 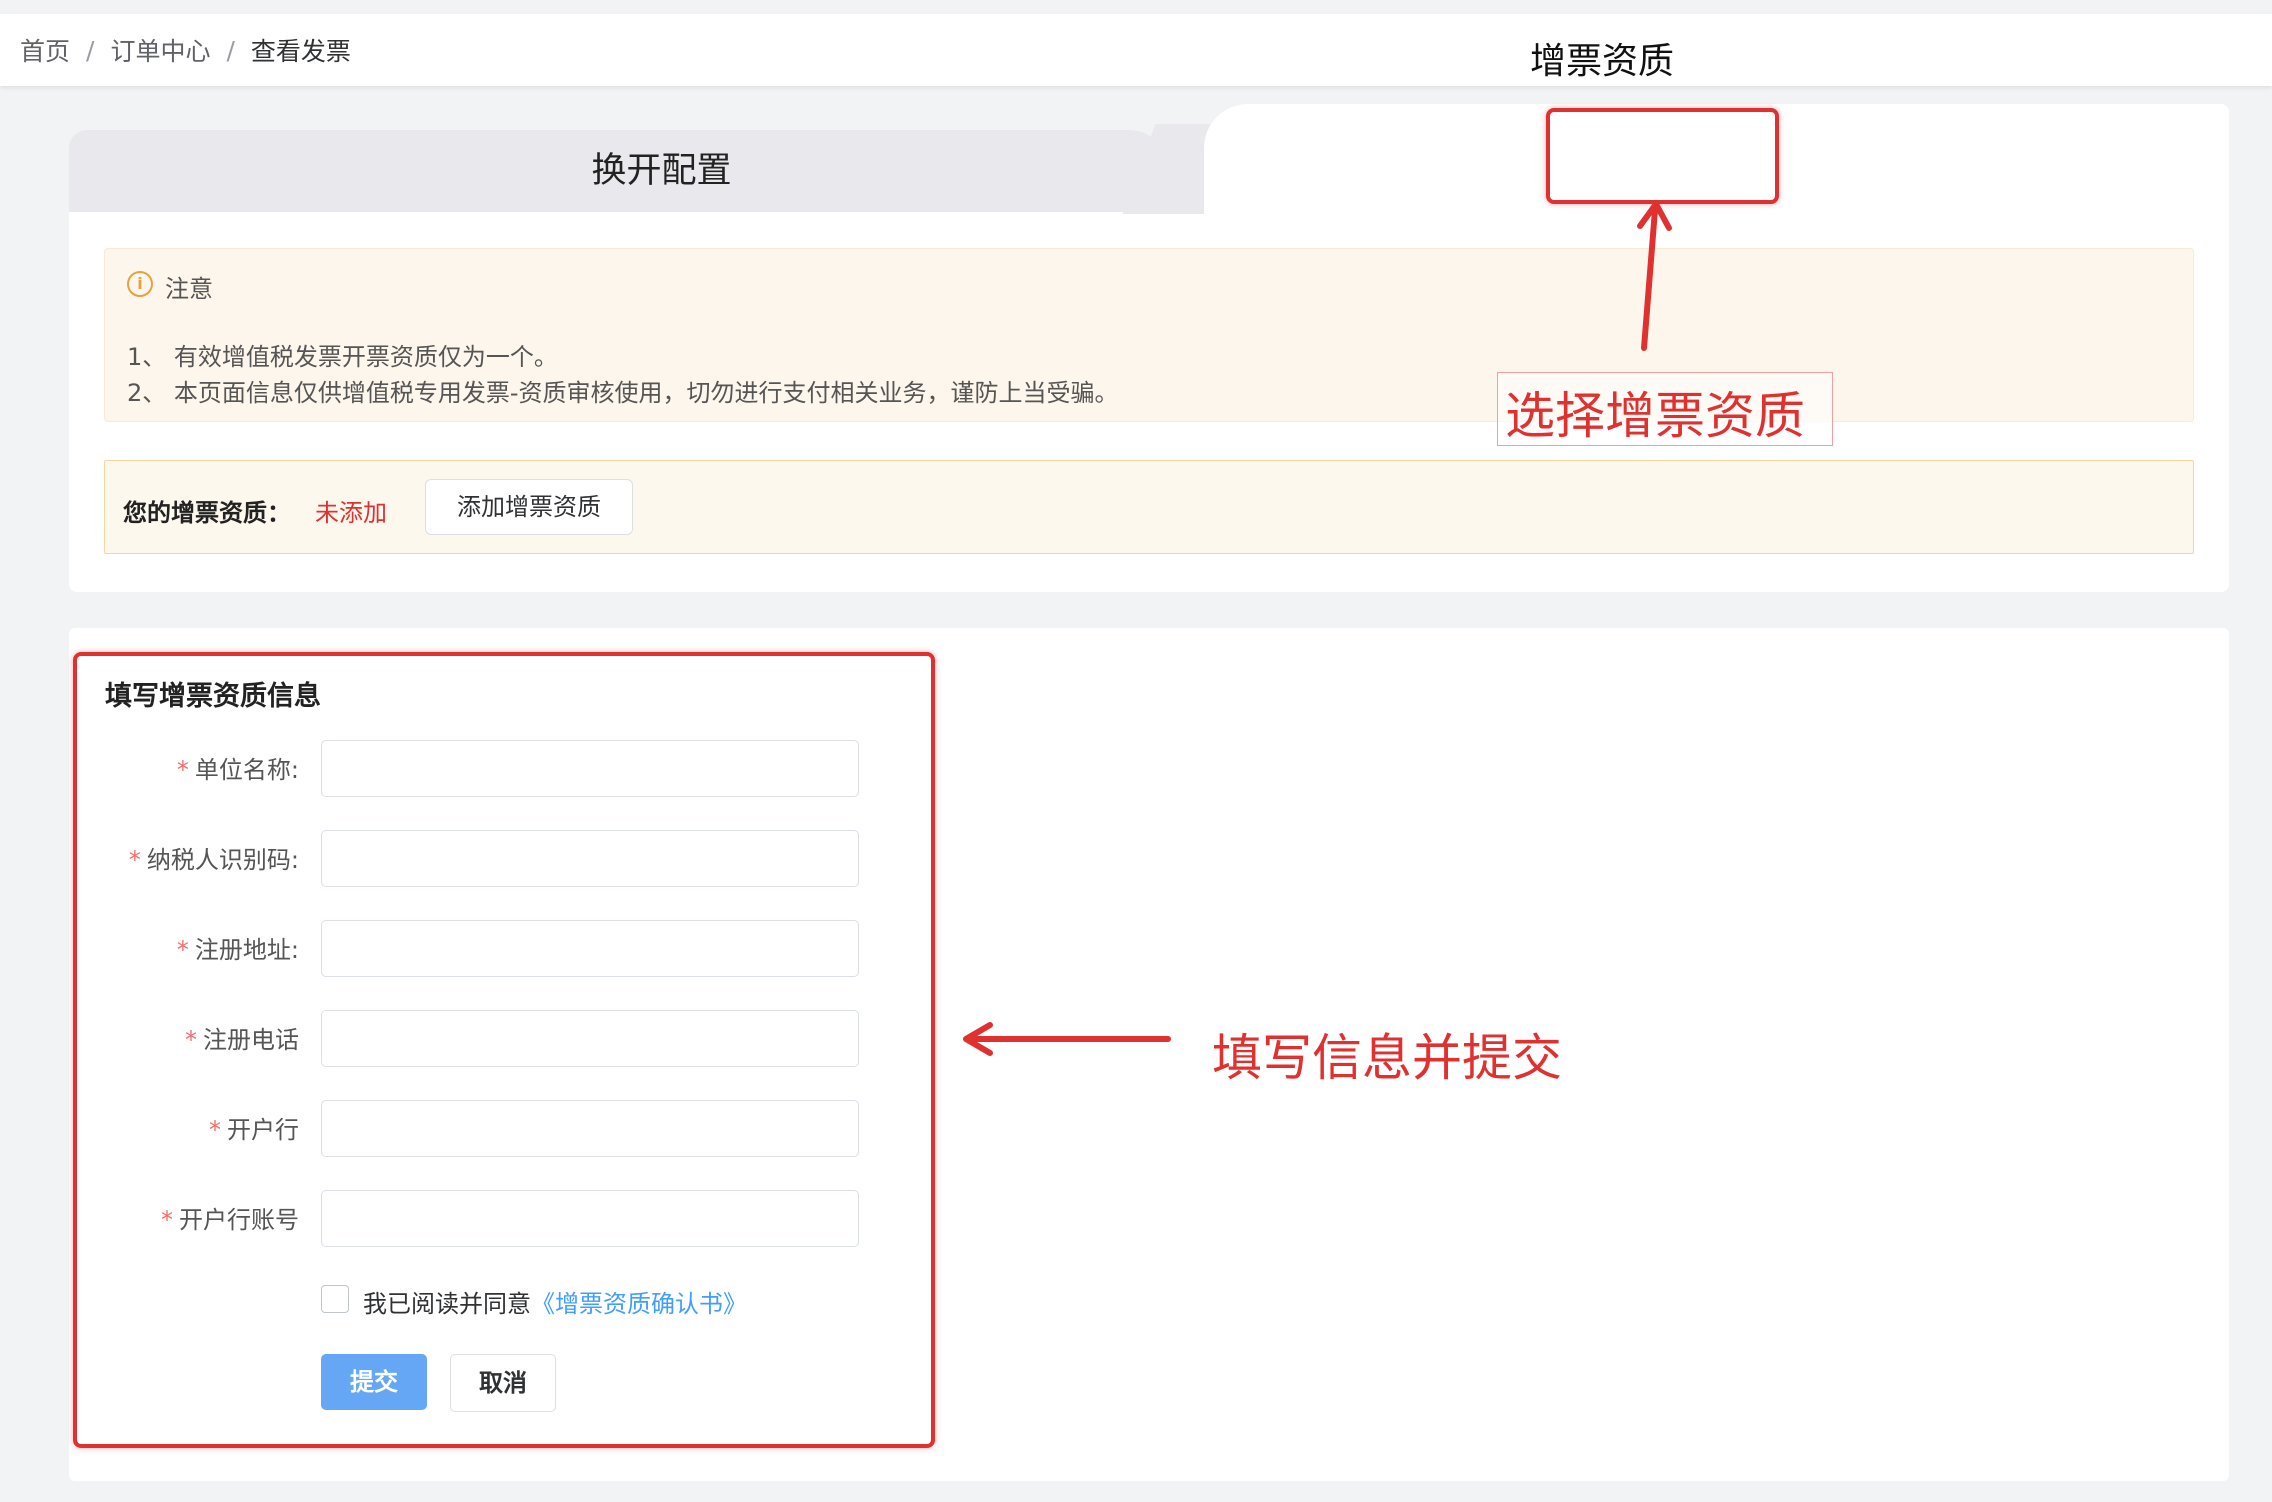 What do you see at coordinates (1654, 276) in the screenshot?
I see `arrow-up-icon` at bounding box center [1654, 276].